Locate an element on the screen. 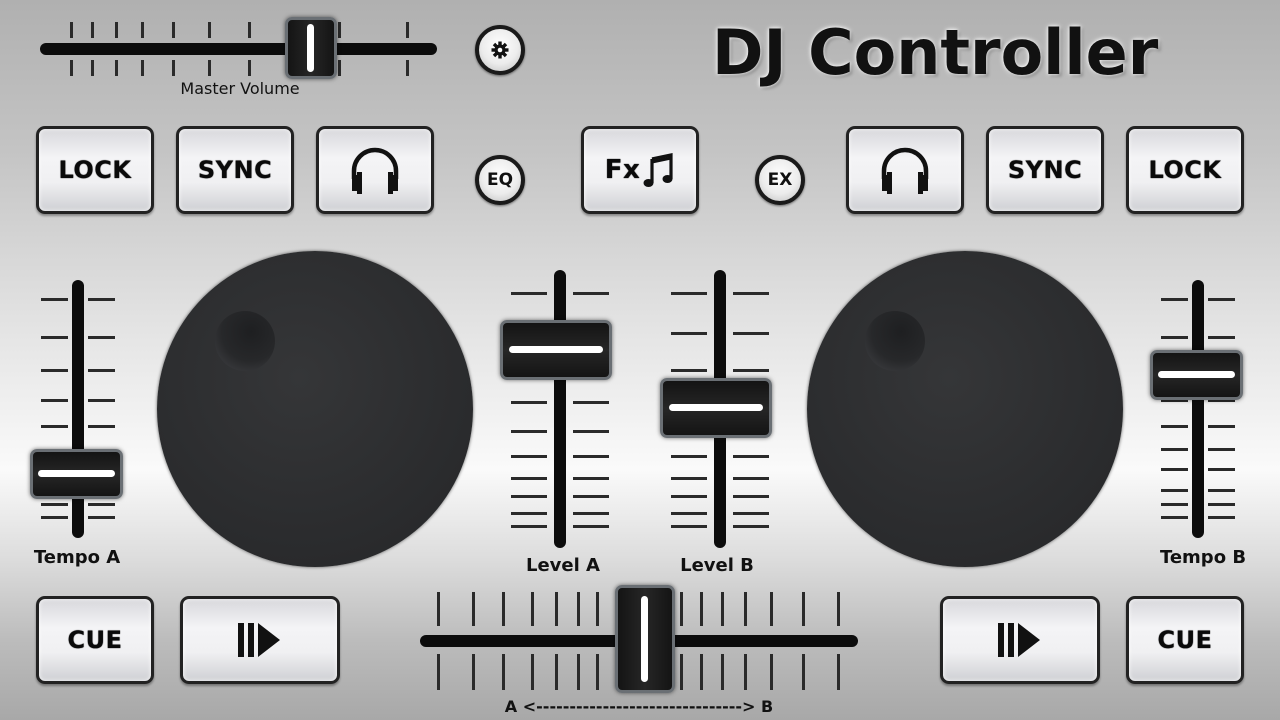  settings-button is located at coordinates (500, 50).